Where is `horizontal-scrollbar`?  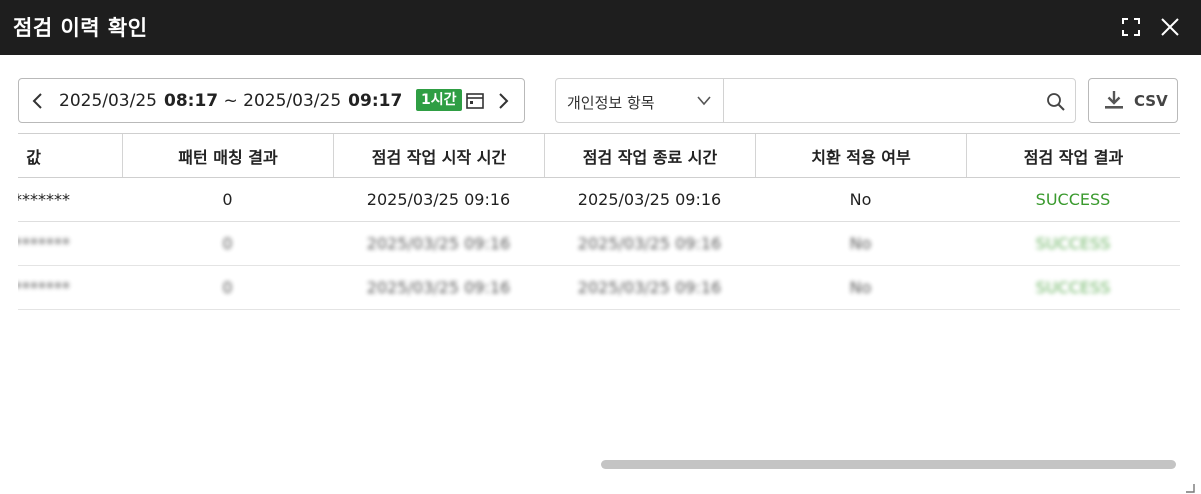
horizontal-scrollbar is located at coordinates (888, 464).